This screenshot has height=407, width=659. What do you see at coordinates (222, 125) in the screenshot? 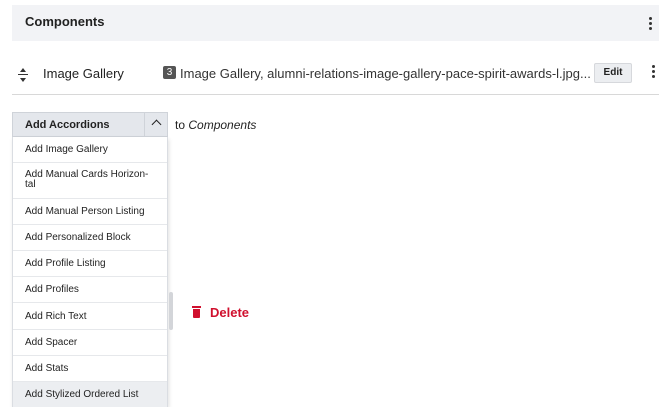
I see `to-target: Components` at bounding box center [222, 125].